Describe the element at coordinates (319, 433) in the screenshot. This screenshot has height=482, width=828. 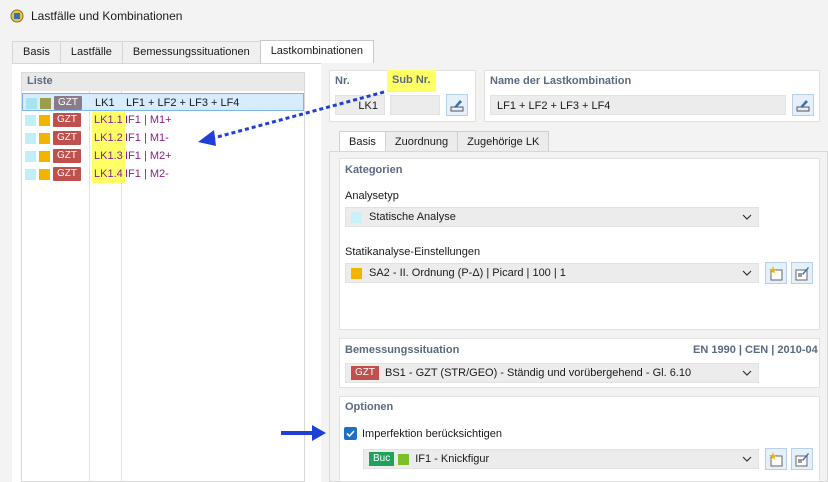
I see `solid-arrow-head` at that location.